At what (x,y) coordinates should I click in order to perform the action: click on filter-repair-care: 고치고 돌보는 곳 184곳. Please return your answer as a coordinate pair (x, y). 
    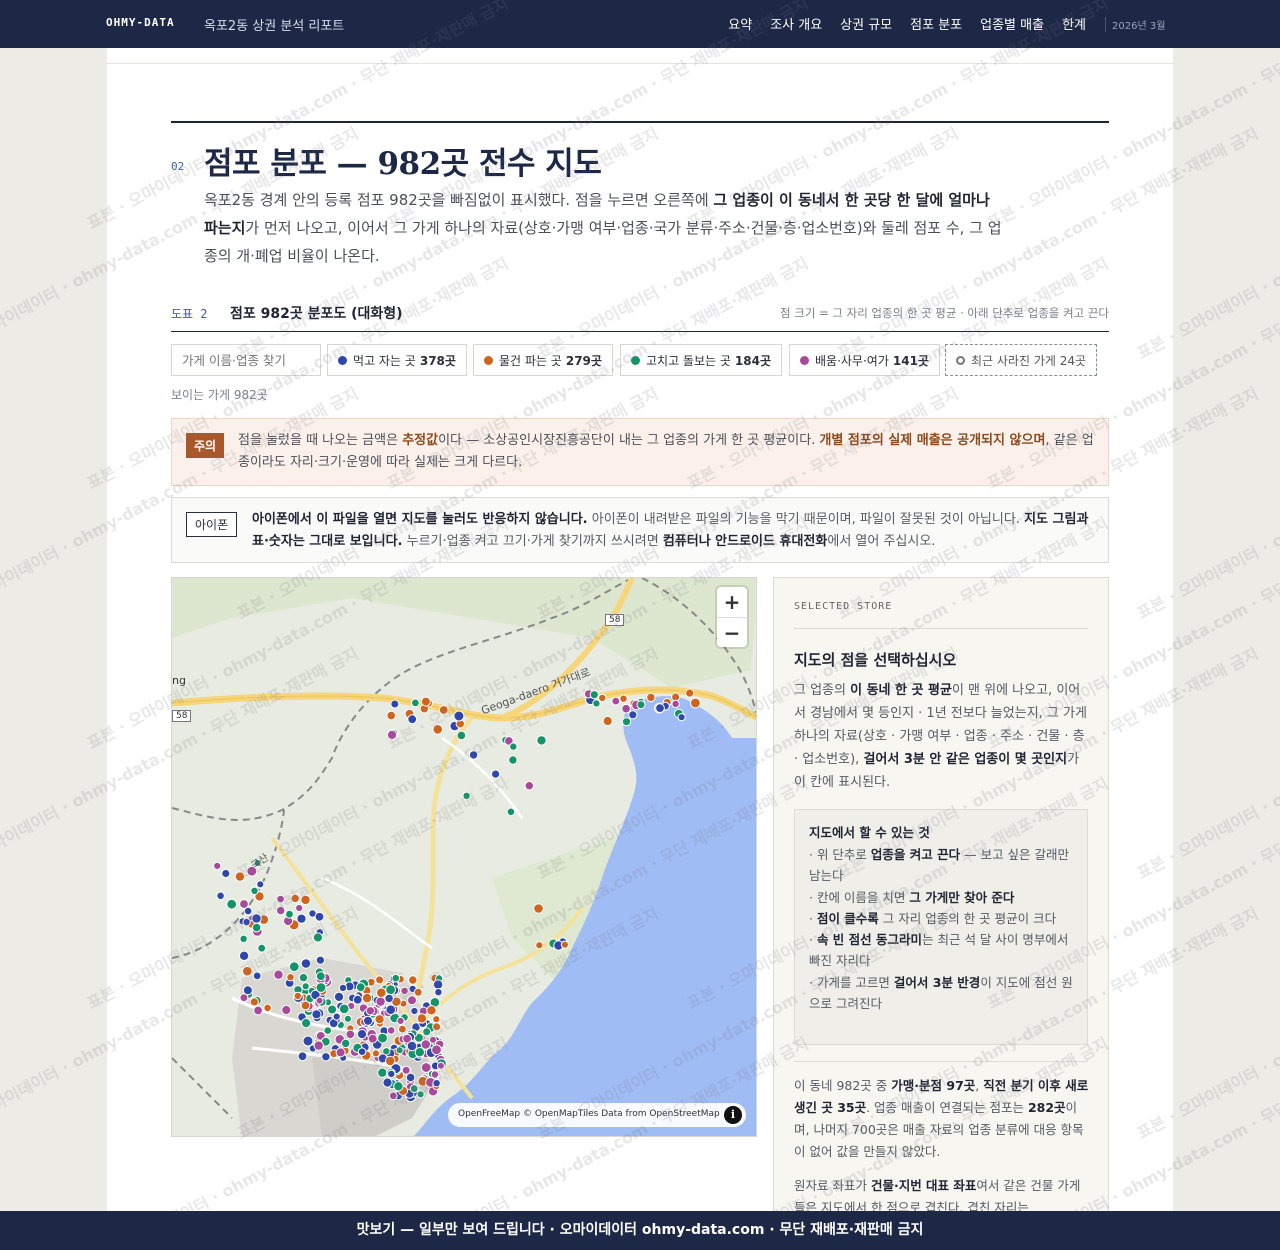
    Looking at the image, I should click on (701, 360).